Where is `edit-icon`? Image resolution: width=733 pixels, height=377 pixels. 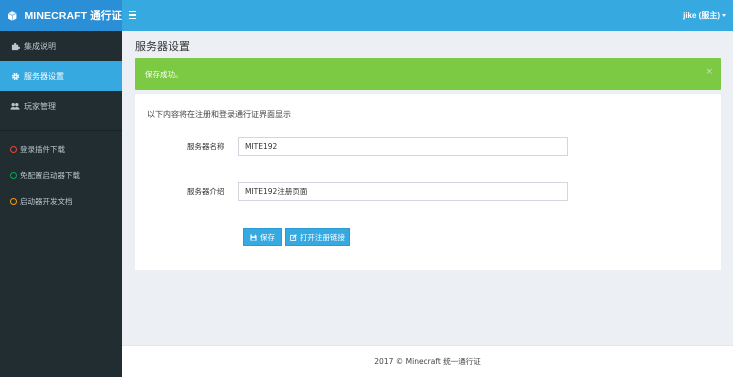
edit-icon is located at coordinates (293, 237).